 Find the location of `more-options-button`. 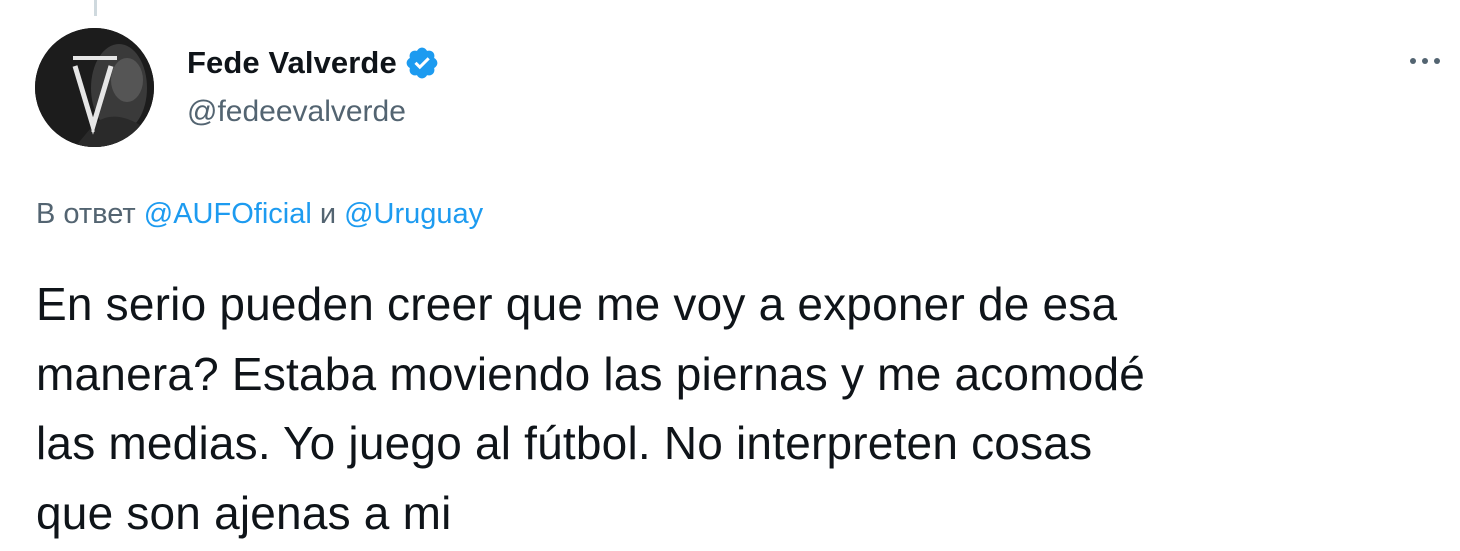

more-options-button is located at coordinates (1425, 61).